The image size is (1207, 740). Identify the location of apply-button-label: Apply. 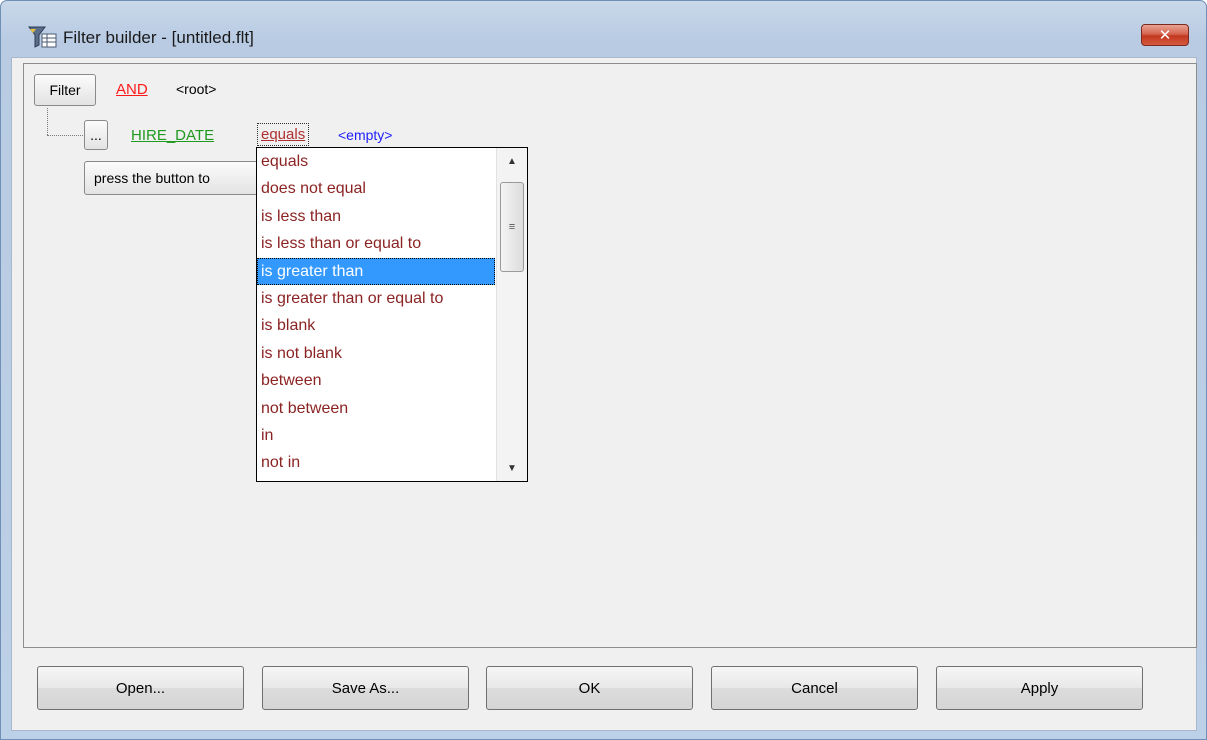
(1039, 688).